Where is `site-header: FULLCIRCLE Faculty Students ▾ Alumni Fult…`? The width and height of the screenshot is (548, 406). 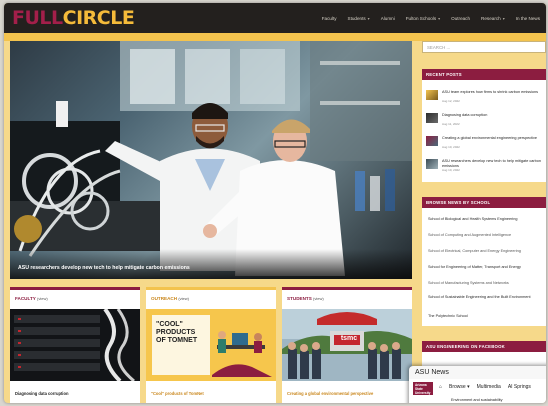
site-header: FULLCIRCLE Faculty Students ▾ Alumni Fult… is located at coordinates (275, 18).